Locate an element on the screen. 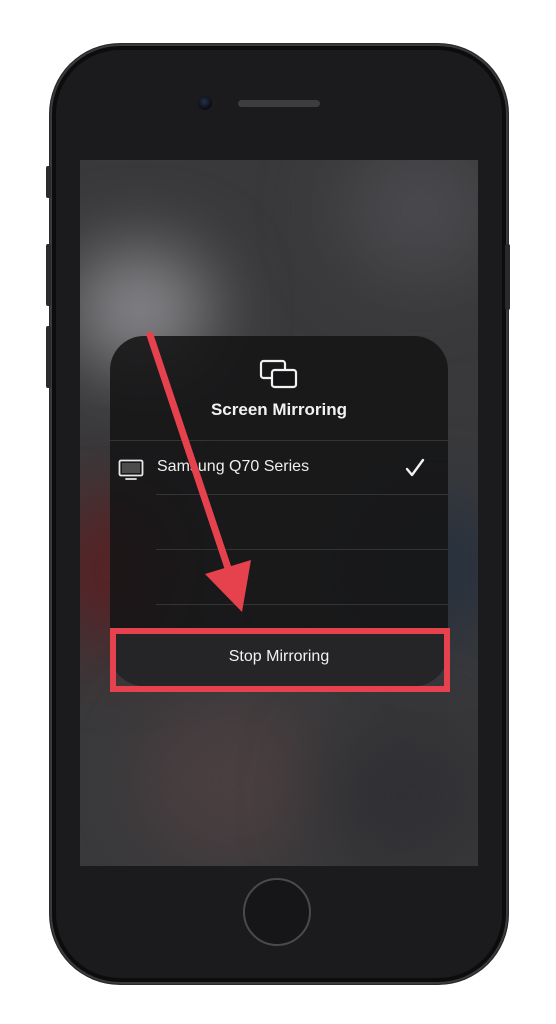 The height and width of the screenshot is (1024, 556). device-label: Samsung Q70 Series is located at coordinates (233, 466).